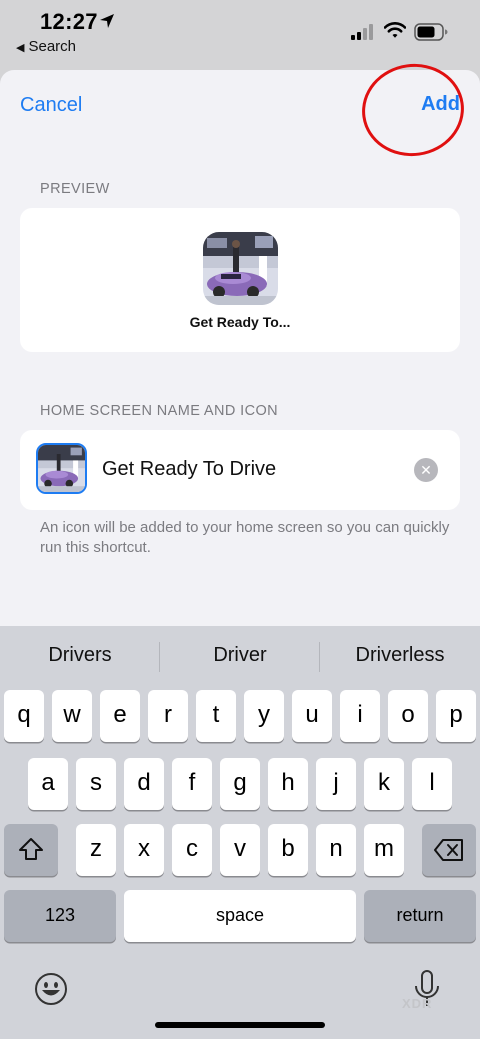 The image size is (480, 1039). What do you see at coordinates (107, 21) in the screenshot?
I see `location-arrow-icon` at bounding box center [107, 21].